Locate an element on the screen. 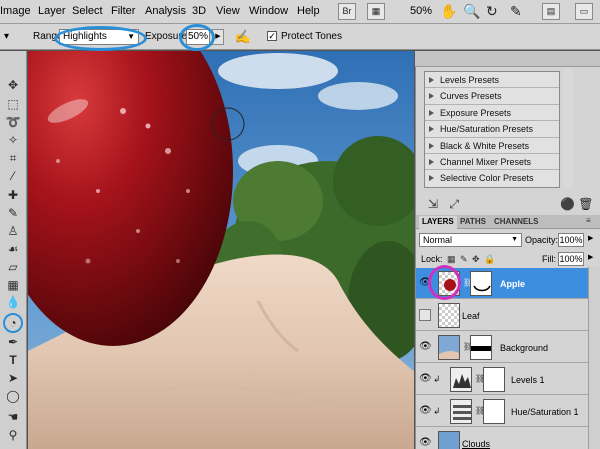 The image size is (600, 449). menu-select: Select is located at coordinates (87, 11).